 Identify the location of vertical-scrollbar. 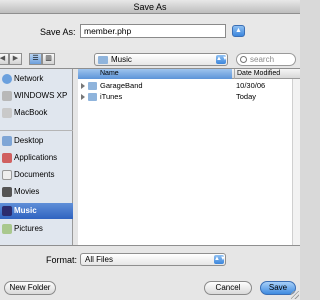
(296, 162).